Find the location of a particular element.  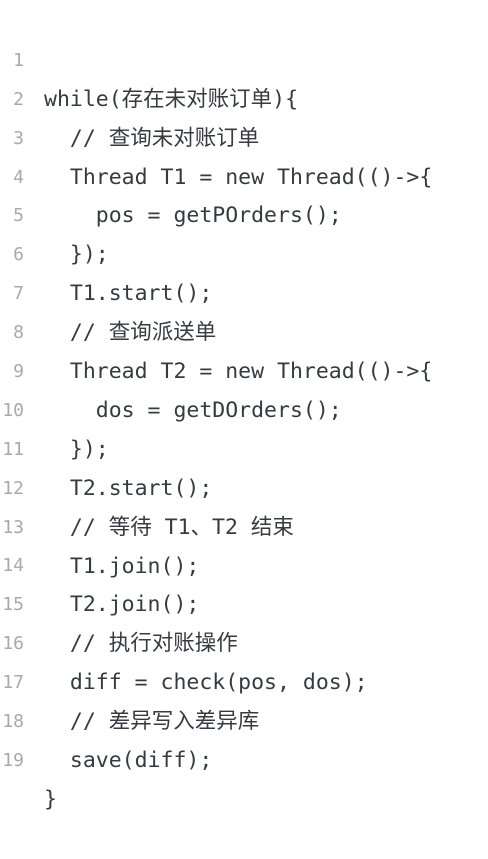

code-line: 8 Thread T2 = new Thread(()->{ is located at coordinates (244, 329).